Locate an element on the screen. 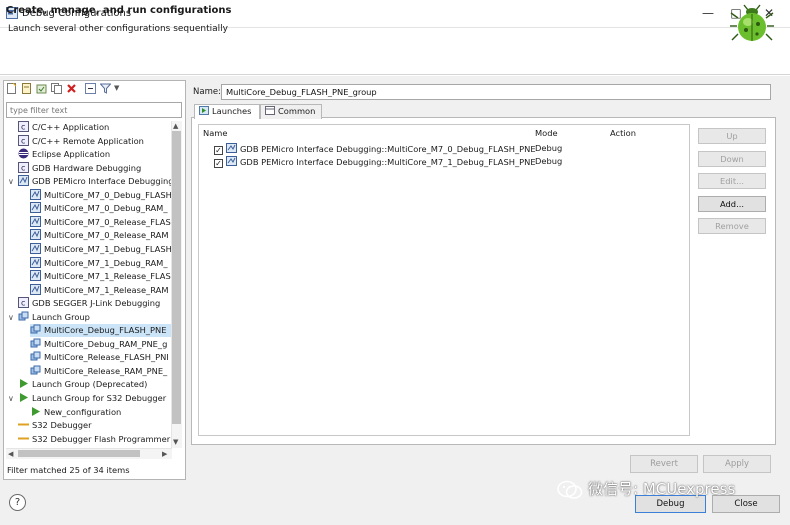 This screenshot has height=525, width=790. tree-item-label: C/C++ Remote Application is located at coordinates (88, 140).